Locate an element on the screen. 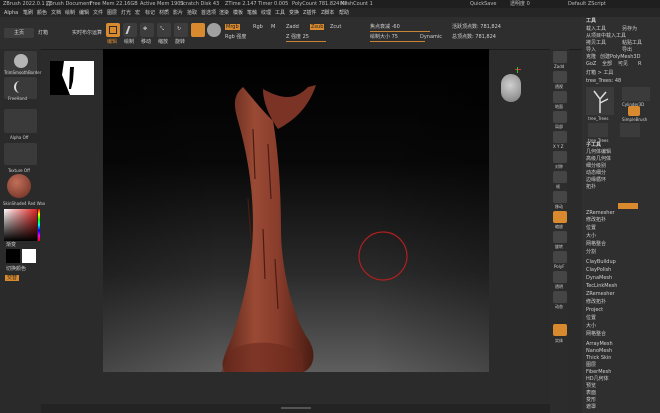  hue-strip is located at coordinates (39, 225).